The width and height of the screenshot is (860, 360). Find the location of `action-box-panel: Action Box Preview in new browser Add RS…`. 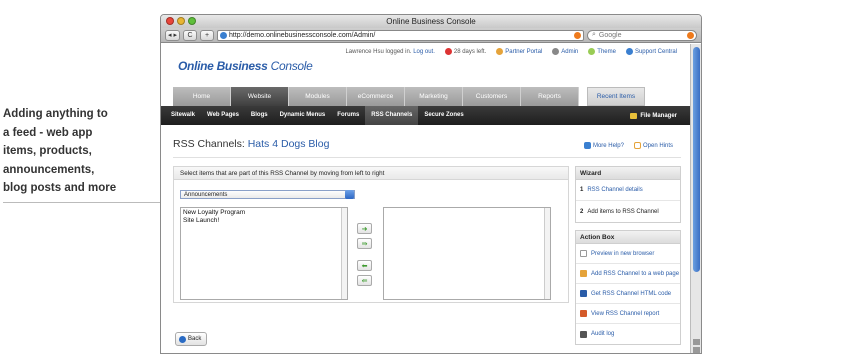

action-box-panel: Action Box Preview in new browser Add RS… is located at coordinates (628, 287).